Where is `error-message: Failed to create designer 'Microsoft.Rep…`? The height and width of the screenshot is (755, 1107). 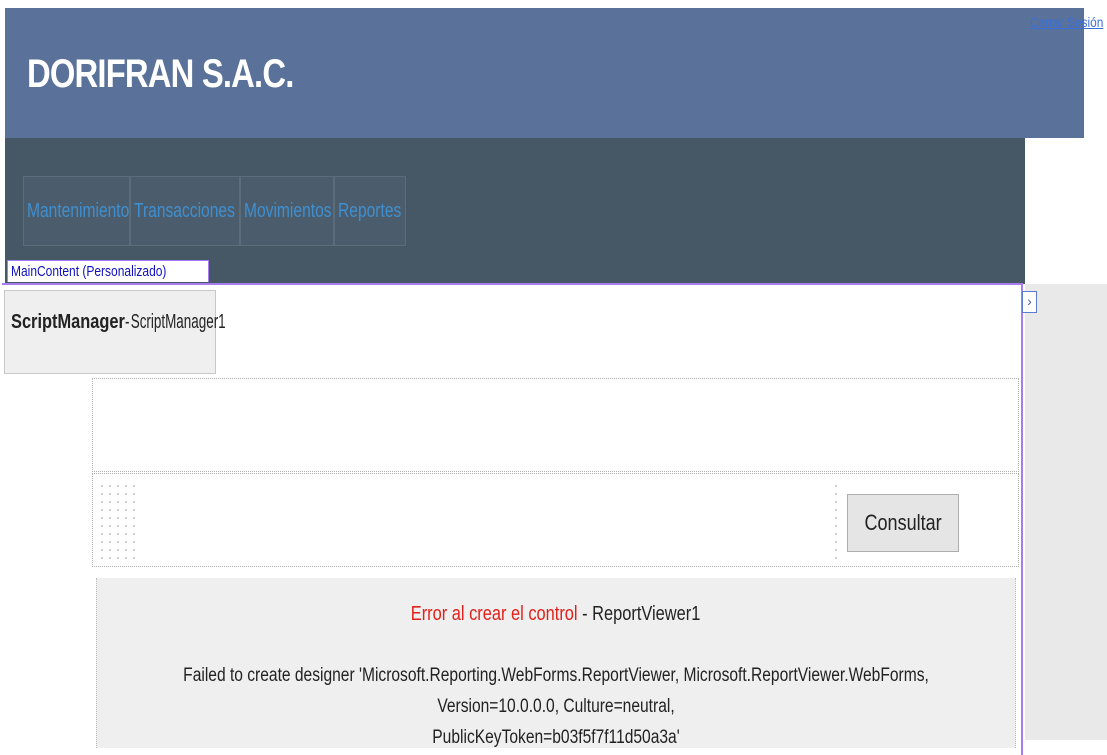 error-message: Failed to create designer 'Microsoft.Rep… is located at coordinates (556, 706).